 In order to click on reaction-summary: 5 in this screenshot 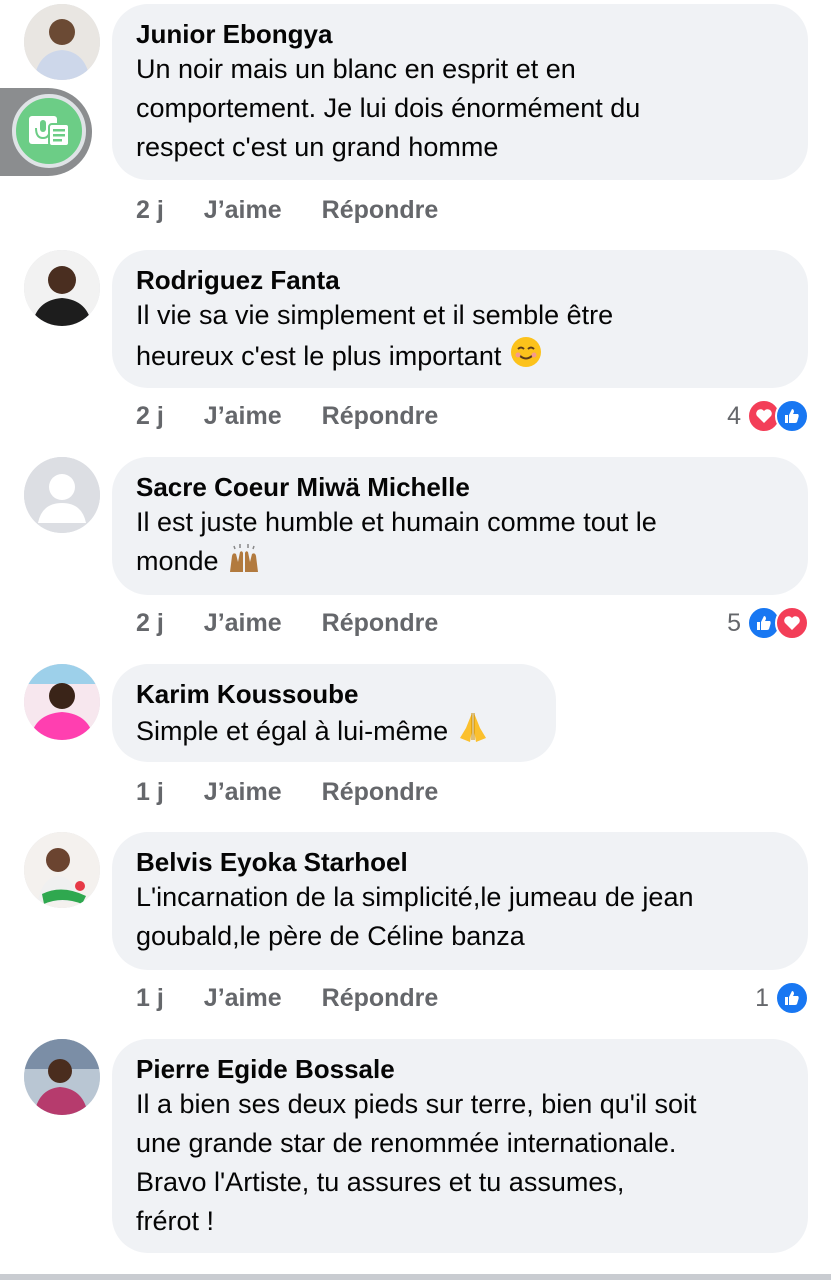, I will do `click(768, 623)`.